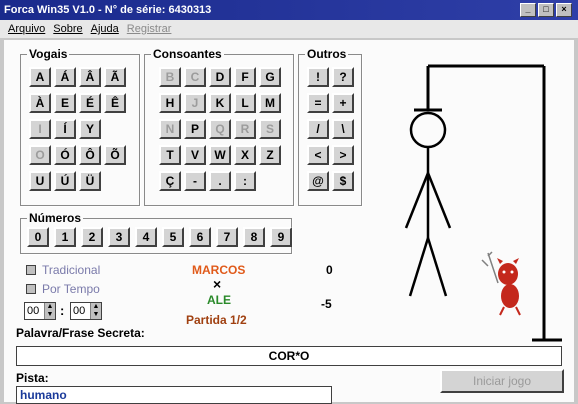 This screenshot has height=404, width=578. What do you see at coordinates (195, 103) in the screenshot?
I see `consoantes-key-j: J` at bounding box center [195, 103].